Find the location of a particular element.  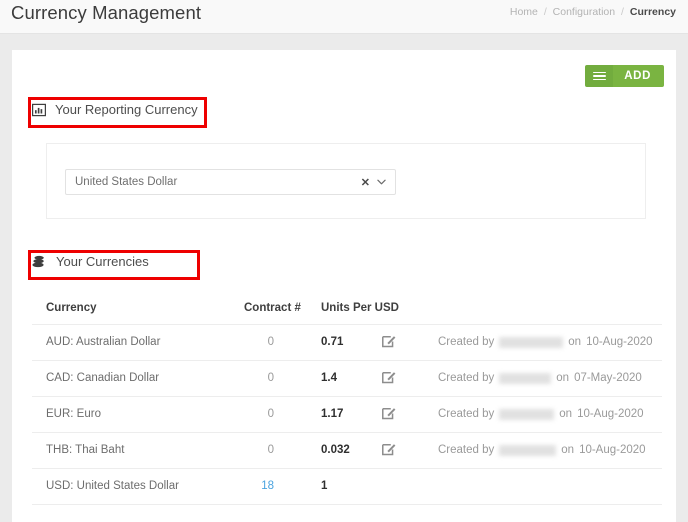

cell-created-by: Created by on 07-May-2020 is located at coordinates (540, 378).